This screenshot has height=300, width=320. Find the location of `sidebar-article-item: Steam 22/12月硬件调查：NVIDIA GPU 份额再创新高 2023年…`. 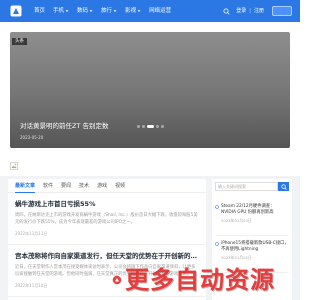

sidebar-article-item: Steam 22/12月硬件调查：NVIDIA GPU 份额再创新高 2023年… is located at coordinates (252, 217).